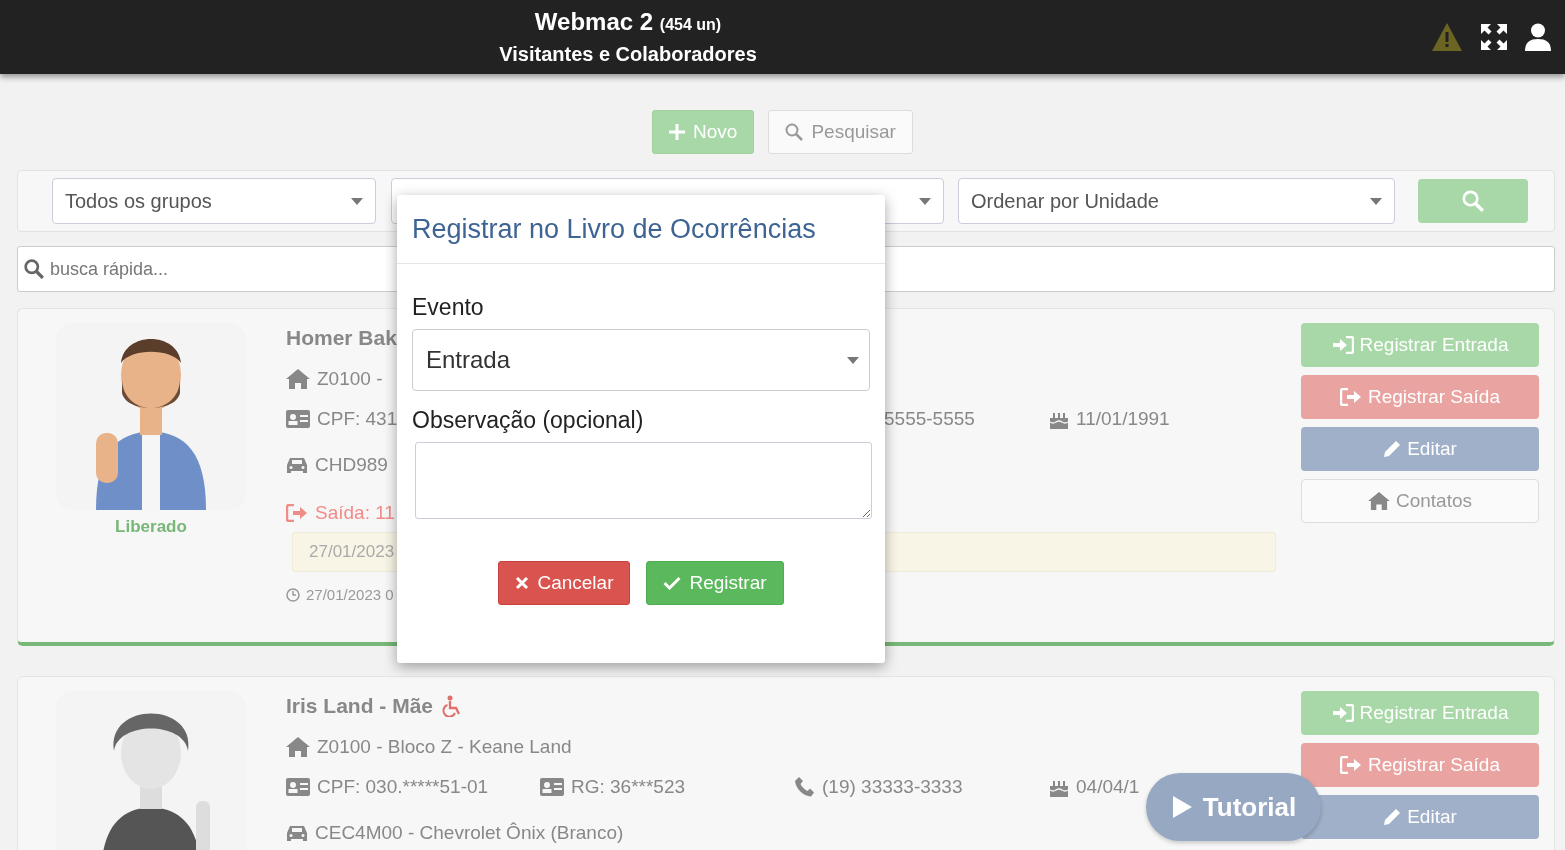  Describe the element at coordinates (690, 24) in the screenshot. I see `unit-count: (454 un)` at that location.